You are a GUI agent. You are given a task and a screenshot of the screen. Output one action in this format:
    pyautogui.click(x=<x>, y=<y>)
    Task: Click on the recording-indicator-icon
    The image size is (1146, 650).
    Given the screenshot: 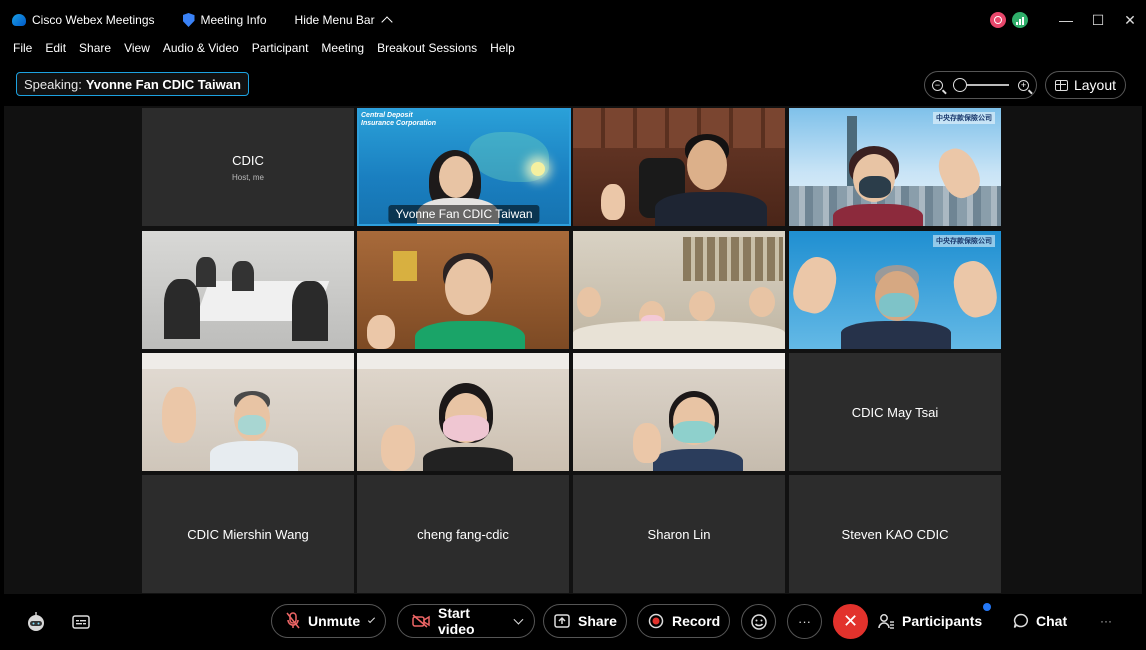 What is the action you would take?
    pyautogui.click(x=998, y=20)
    